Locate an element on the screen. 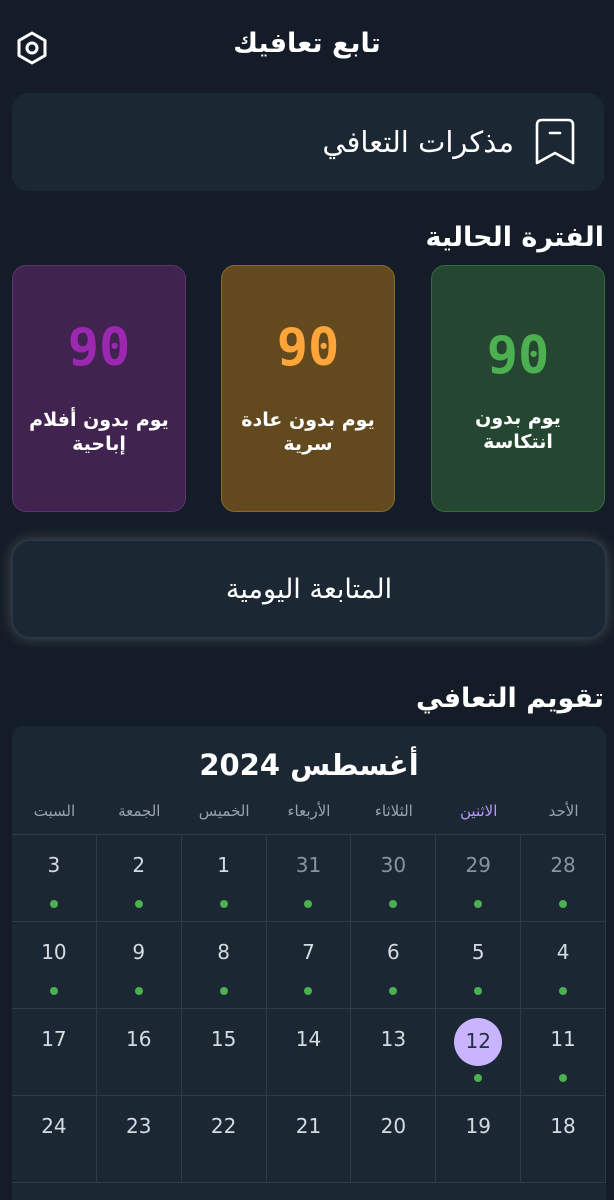 The image size is (614, 1200). calendar-day: 6 is located at coordinates (394, 965).